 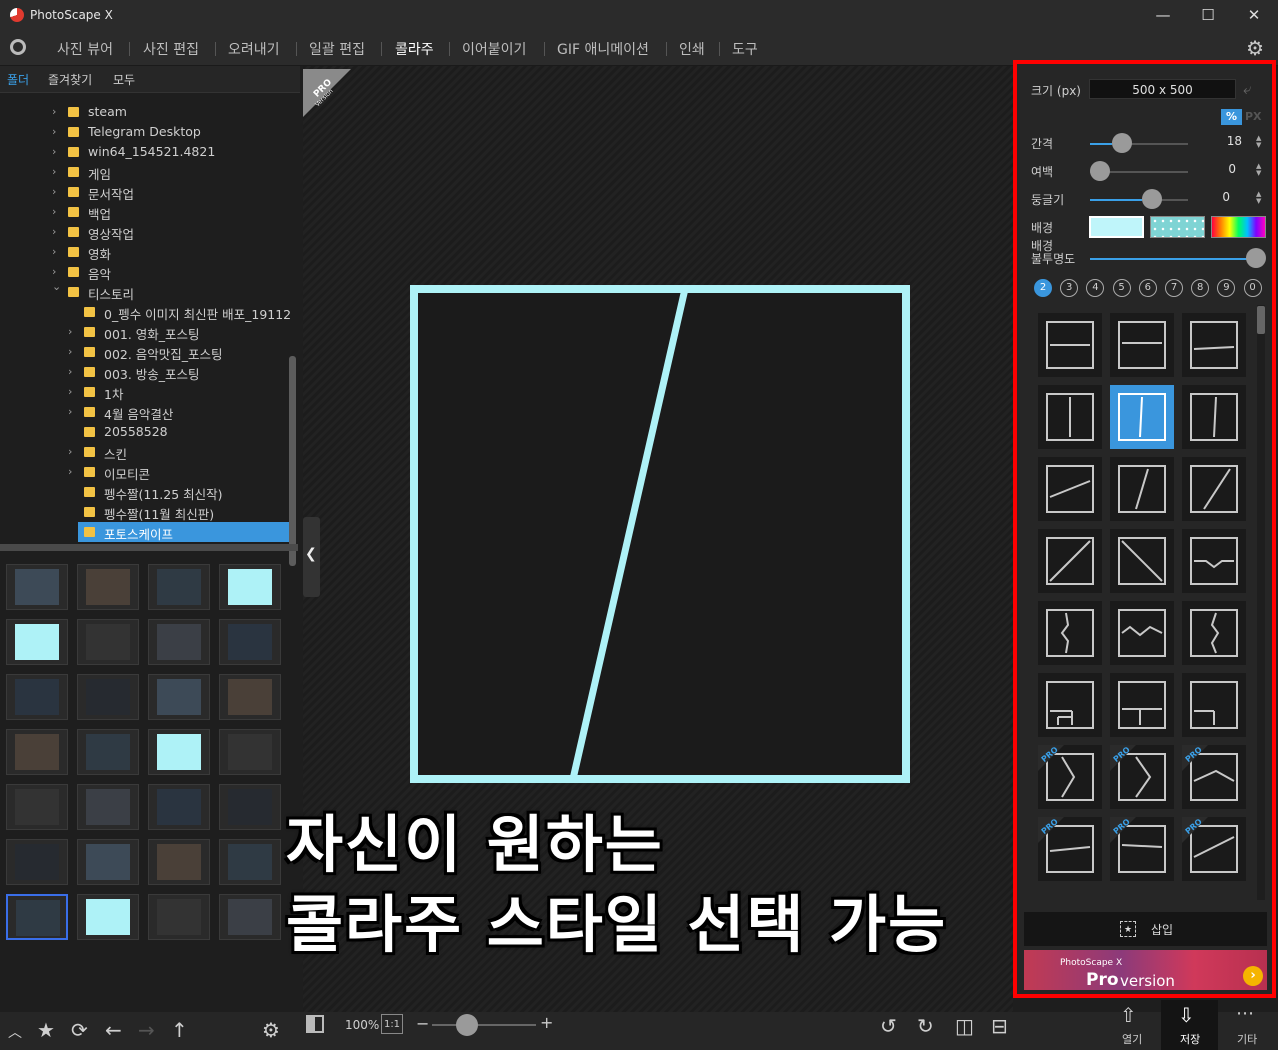 I want to click on opacity-slider-knob, so click(x=1256, y=258).